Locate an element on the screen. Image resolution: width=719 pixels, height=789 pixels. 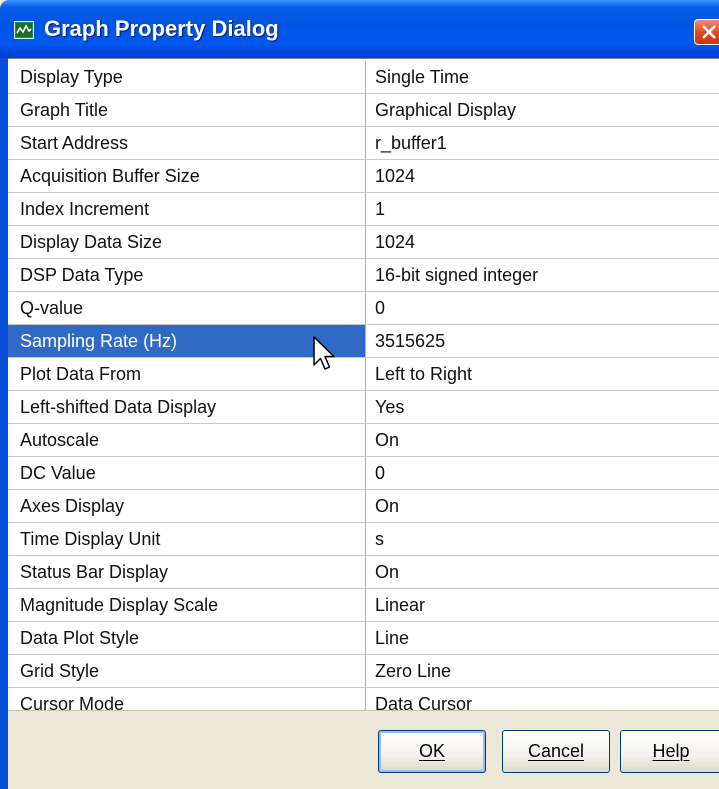
property-row: Axes Display On is located at coordinates (363, 506).